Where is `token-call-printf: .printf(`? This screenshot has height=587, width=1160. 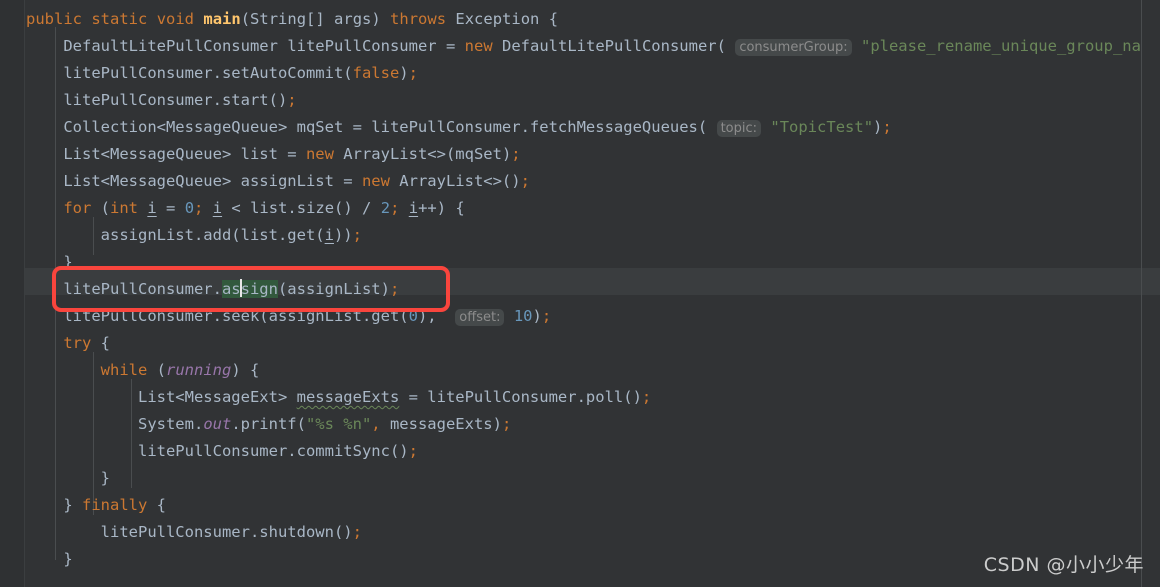
token-call-printf: .printf( is located at coordinates (268, 424).